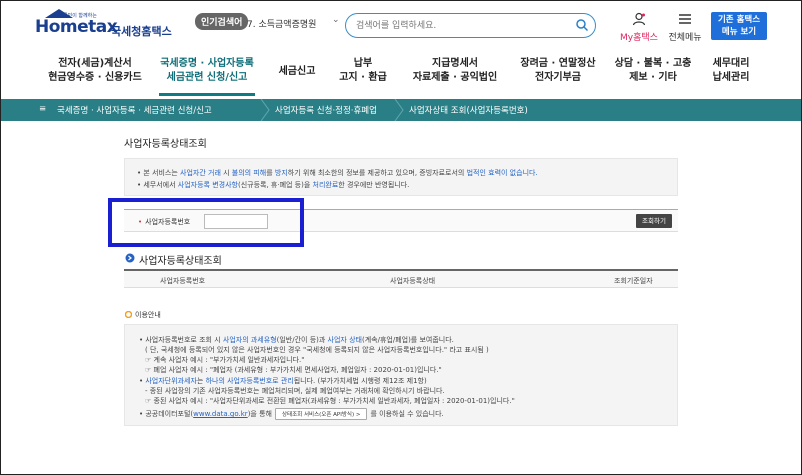  What do you see at coordinates (374, 185) in the screenshot?
I see `notice-text: 한 경우에만 반영됩니다.` at bounding box center [374, 185].